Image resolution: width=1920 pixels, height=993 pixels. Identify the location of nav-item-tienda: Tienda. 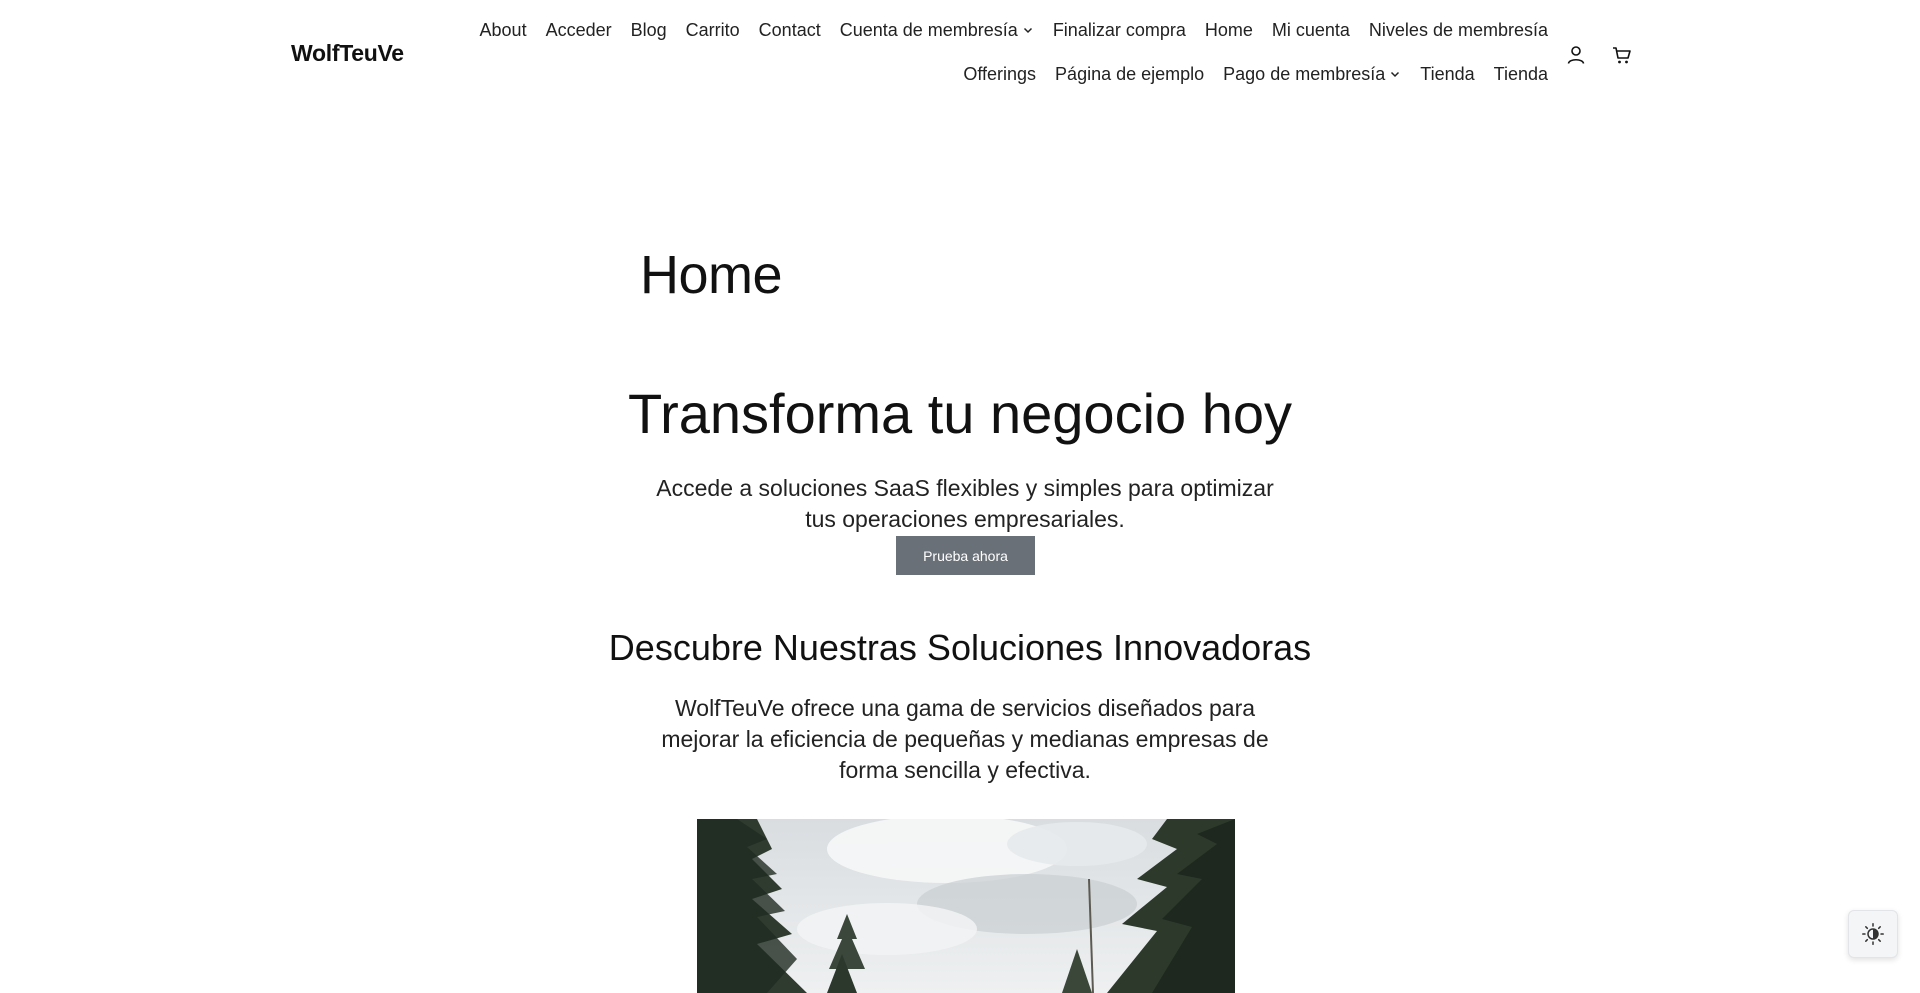
(1447, 74).